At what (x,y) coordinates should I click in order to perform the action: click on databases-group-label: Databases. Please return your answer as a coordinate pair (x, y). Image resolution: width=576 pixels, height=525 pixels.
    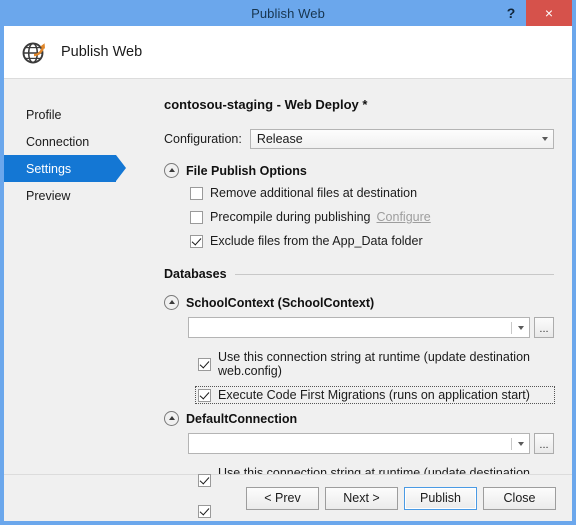
    Looking at the image, I should click on (195, 274).